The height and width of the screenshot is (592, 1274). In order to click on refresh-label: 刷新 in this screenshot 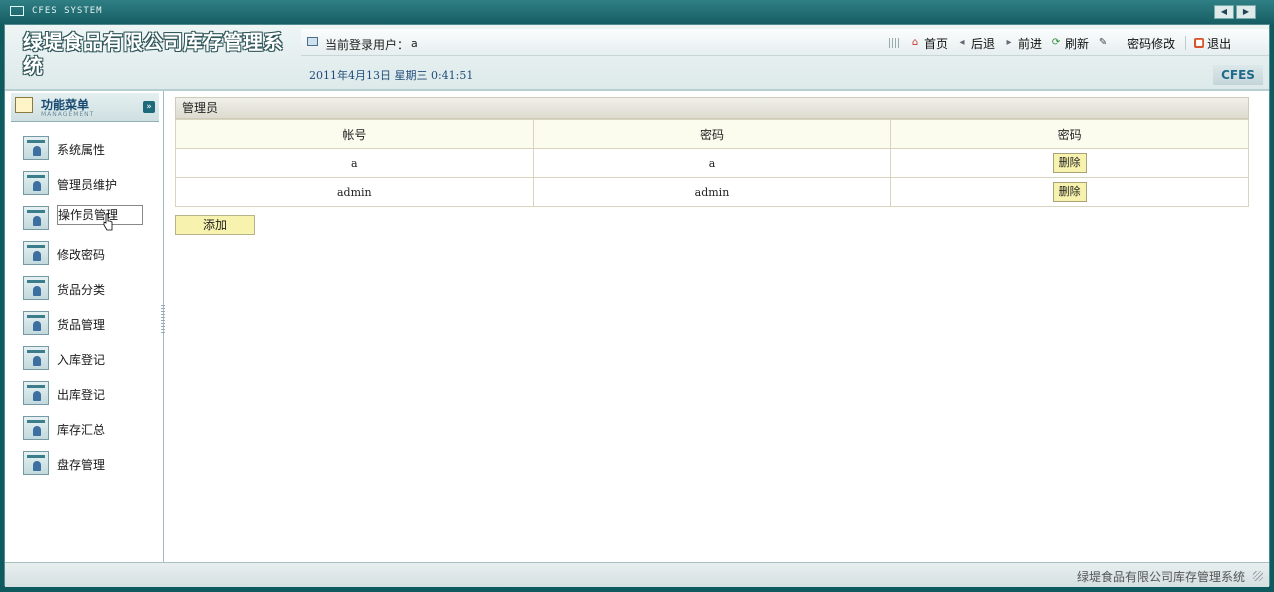, I will do `click(1077, 43)`.